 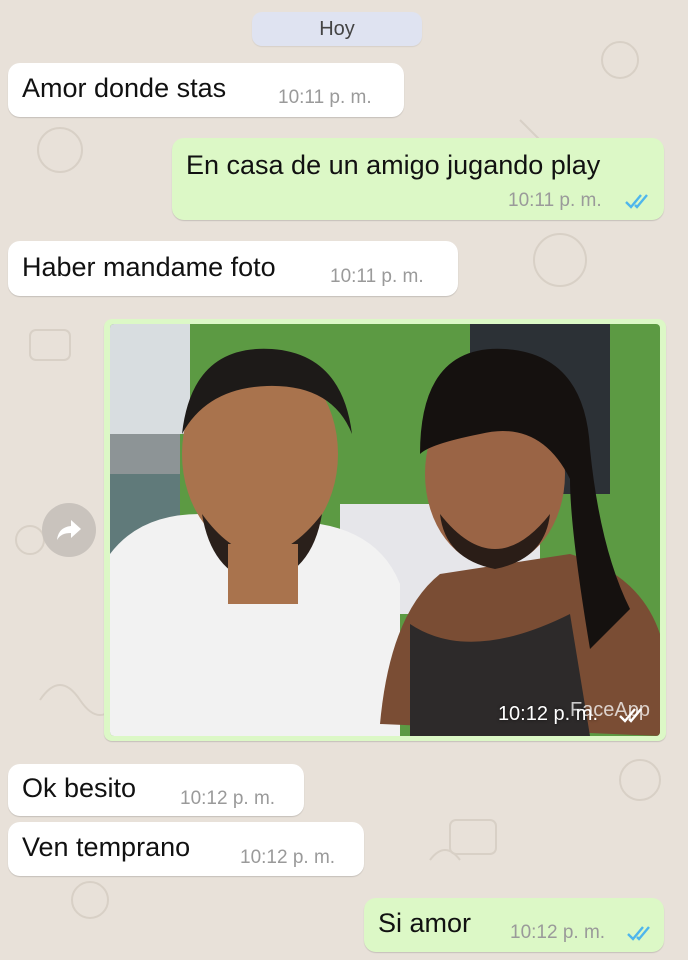 I want to click on message-text: Haber mandame foto, so click(x=149, y=267).